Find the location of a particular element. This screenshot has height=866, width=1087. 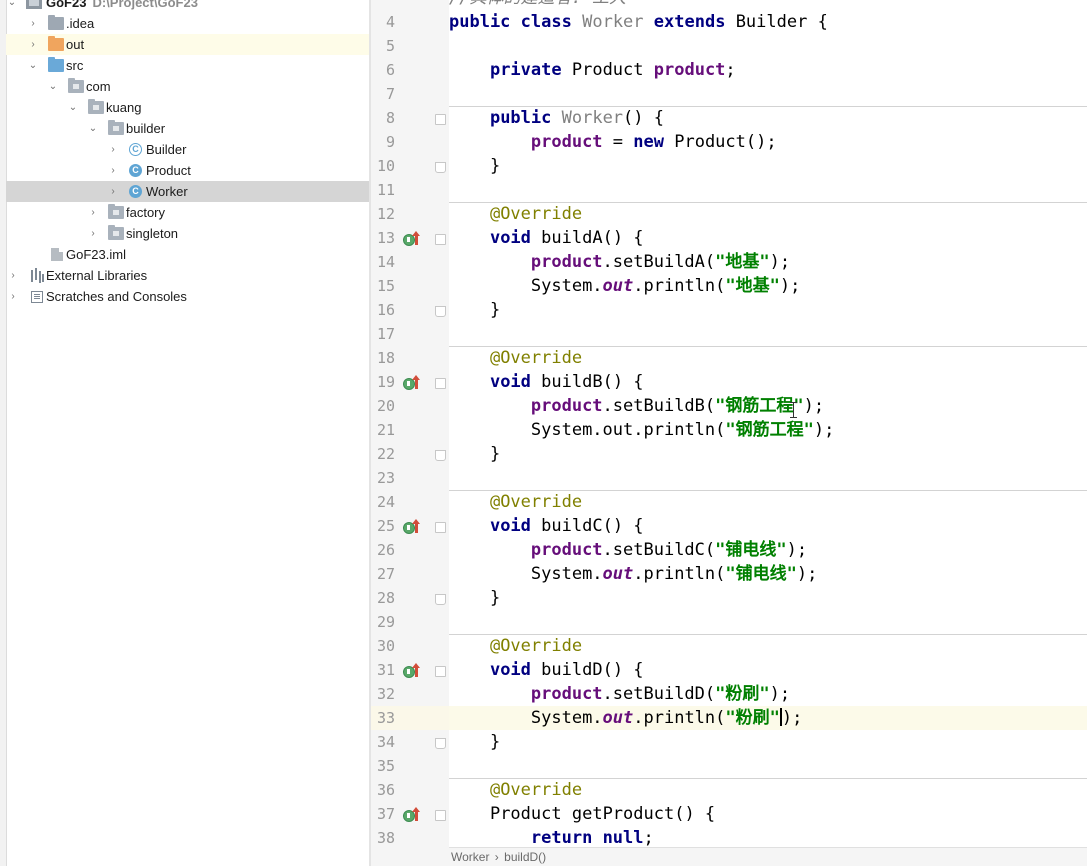

field-name: product is located at coordinates (566, 142).